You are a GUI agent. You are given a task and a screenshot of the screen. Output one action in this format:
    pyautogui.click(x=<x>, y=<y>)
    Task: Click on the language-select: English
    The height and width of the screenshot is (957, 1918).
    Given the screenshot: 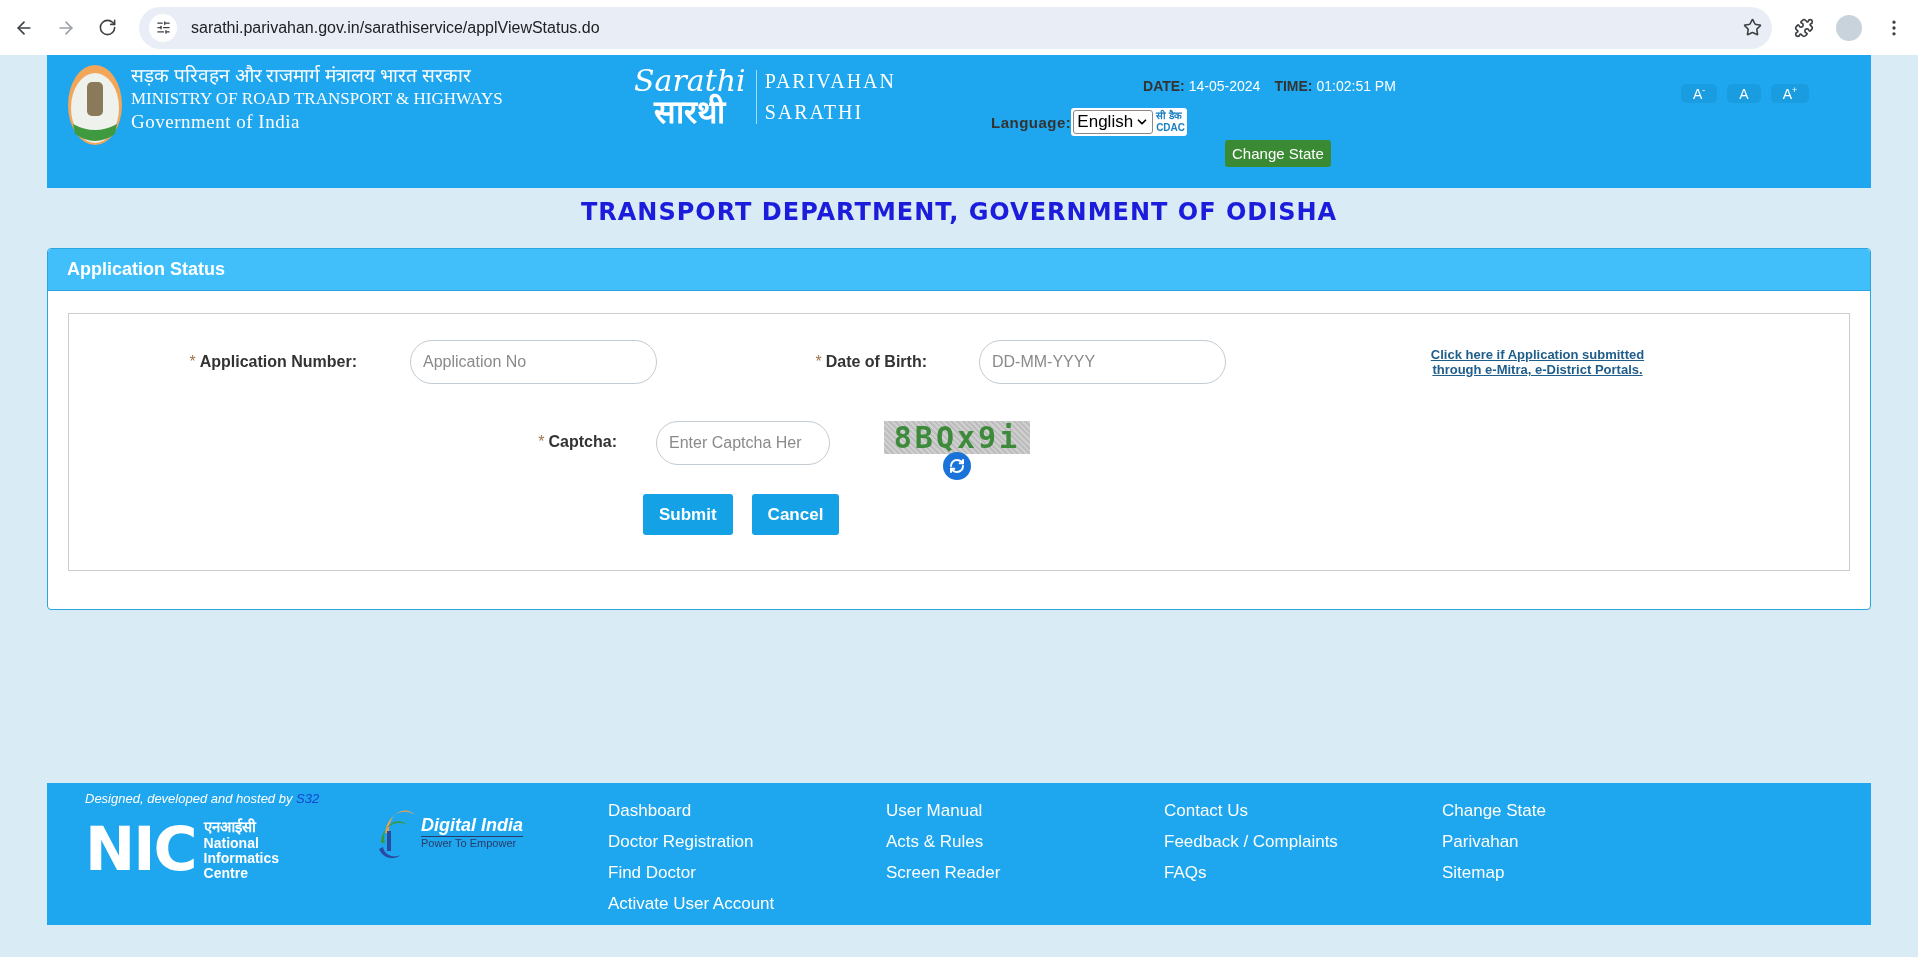 What is the action you would take?
    pyautogui.click(x=1113, y=122)
    